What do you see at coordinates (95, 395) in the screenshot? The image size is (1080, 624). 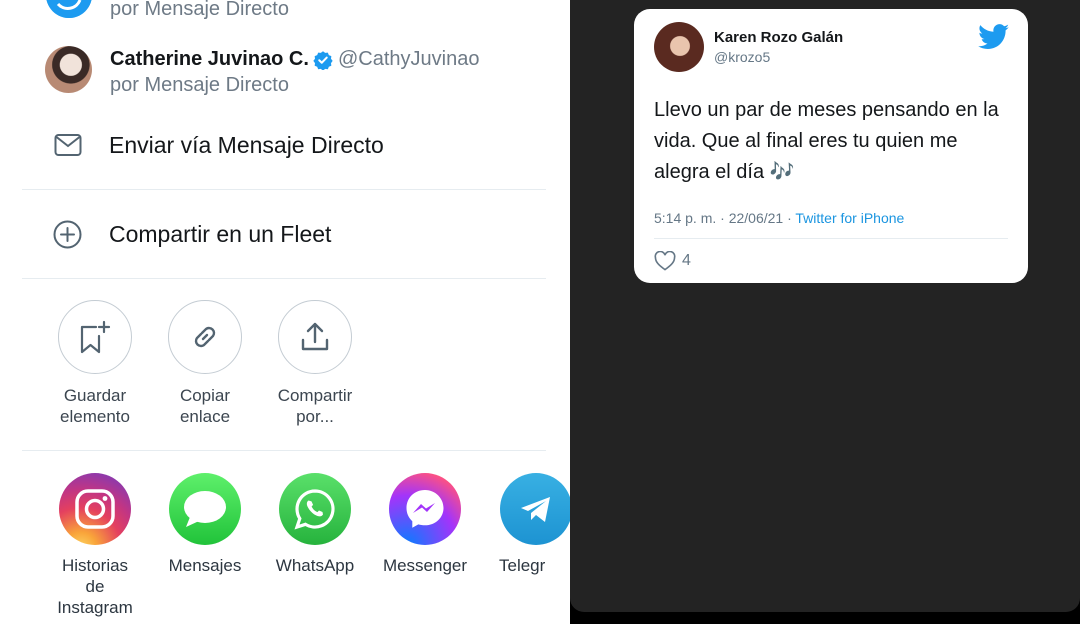 I see `save-item-label-line1: Guardar` at bounding box center [95, 395].